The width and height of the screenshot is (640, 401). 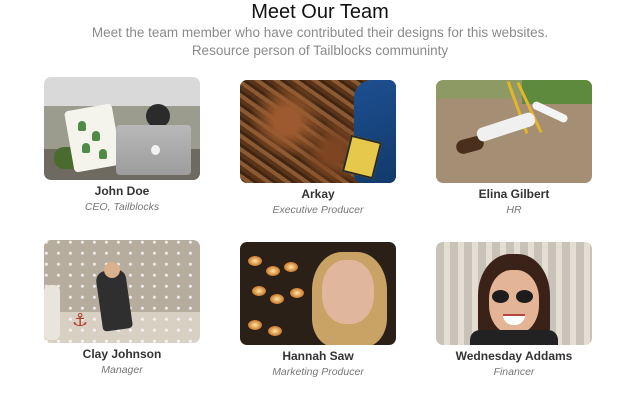 I want to click on member-role: Marketing Producer, so click(x=318, y=372).